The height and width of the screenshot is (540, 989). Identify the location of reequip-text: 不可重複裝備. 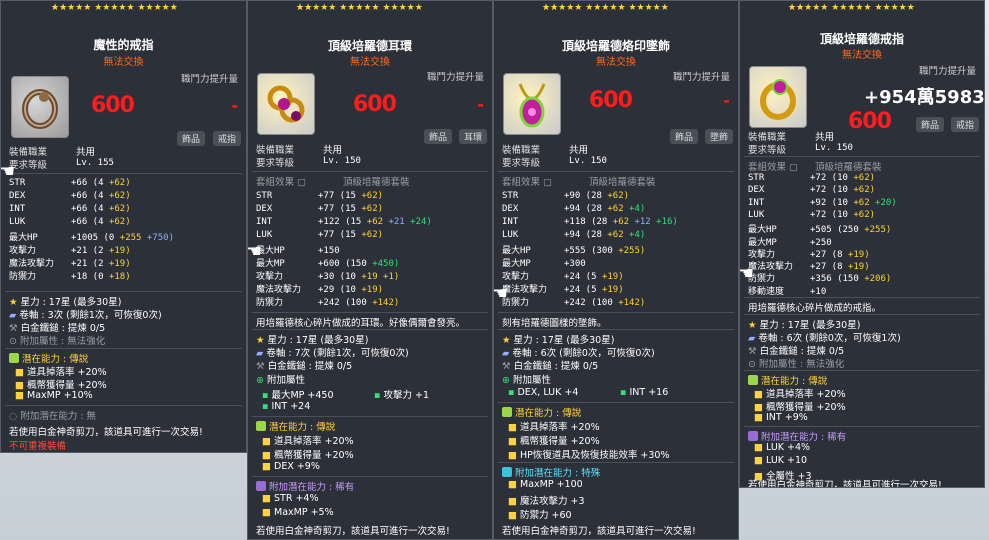
(38, 446).